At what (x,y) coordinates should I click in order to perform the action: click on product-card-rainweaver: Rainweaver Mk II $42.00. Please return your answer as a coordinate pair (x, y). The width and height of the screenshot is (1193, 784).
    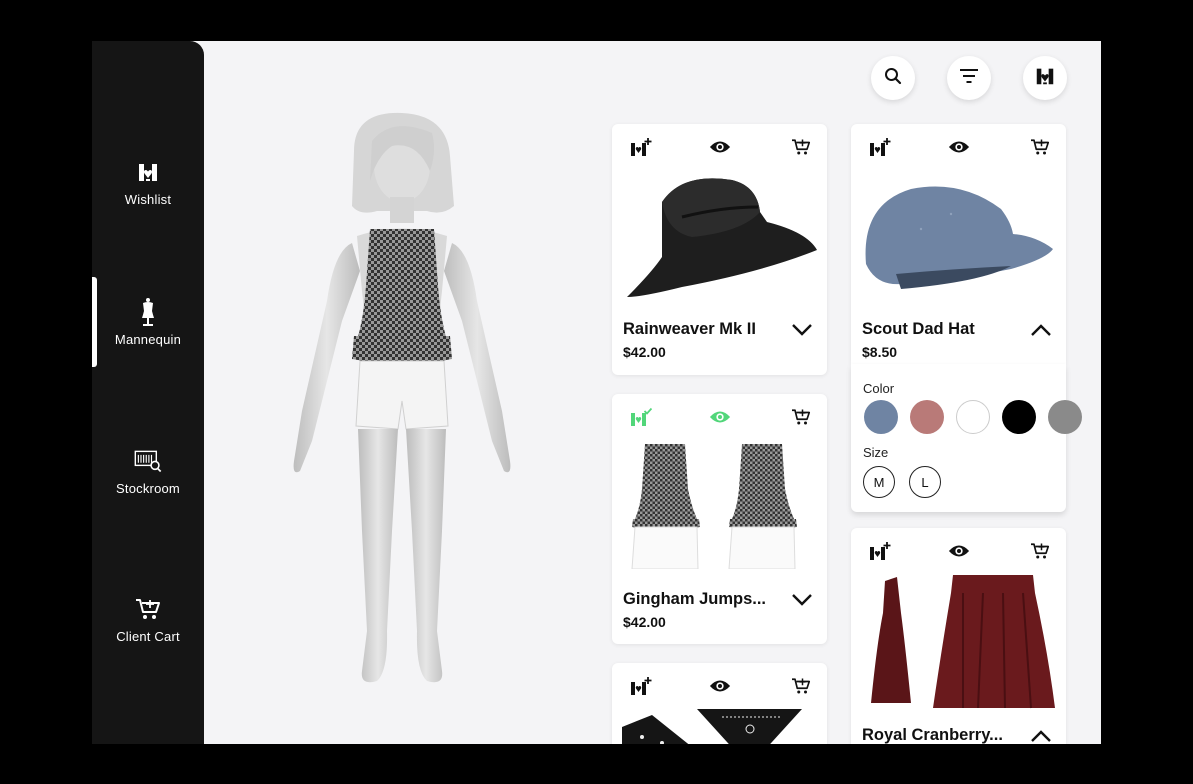
    Looking at the image, I should click on (719, 249).